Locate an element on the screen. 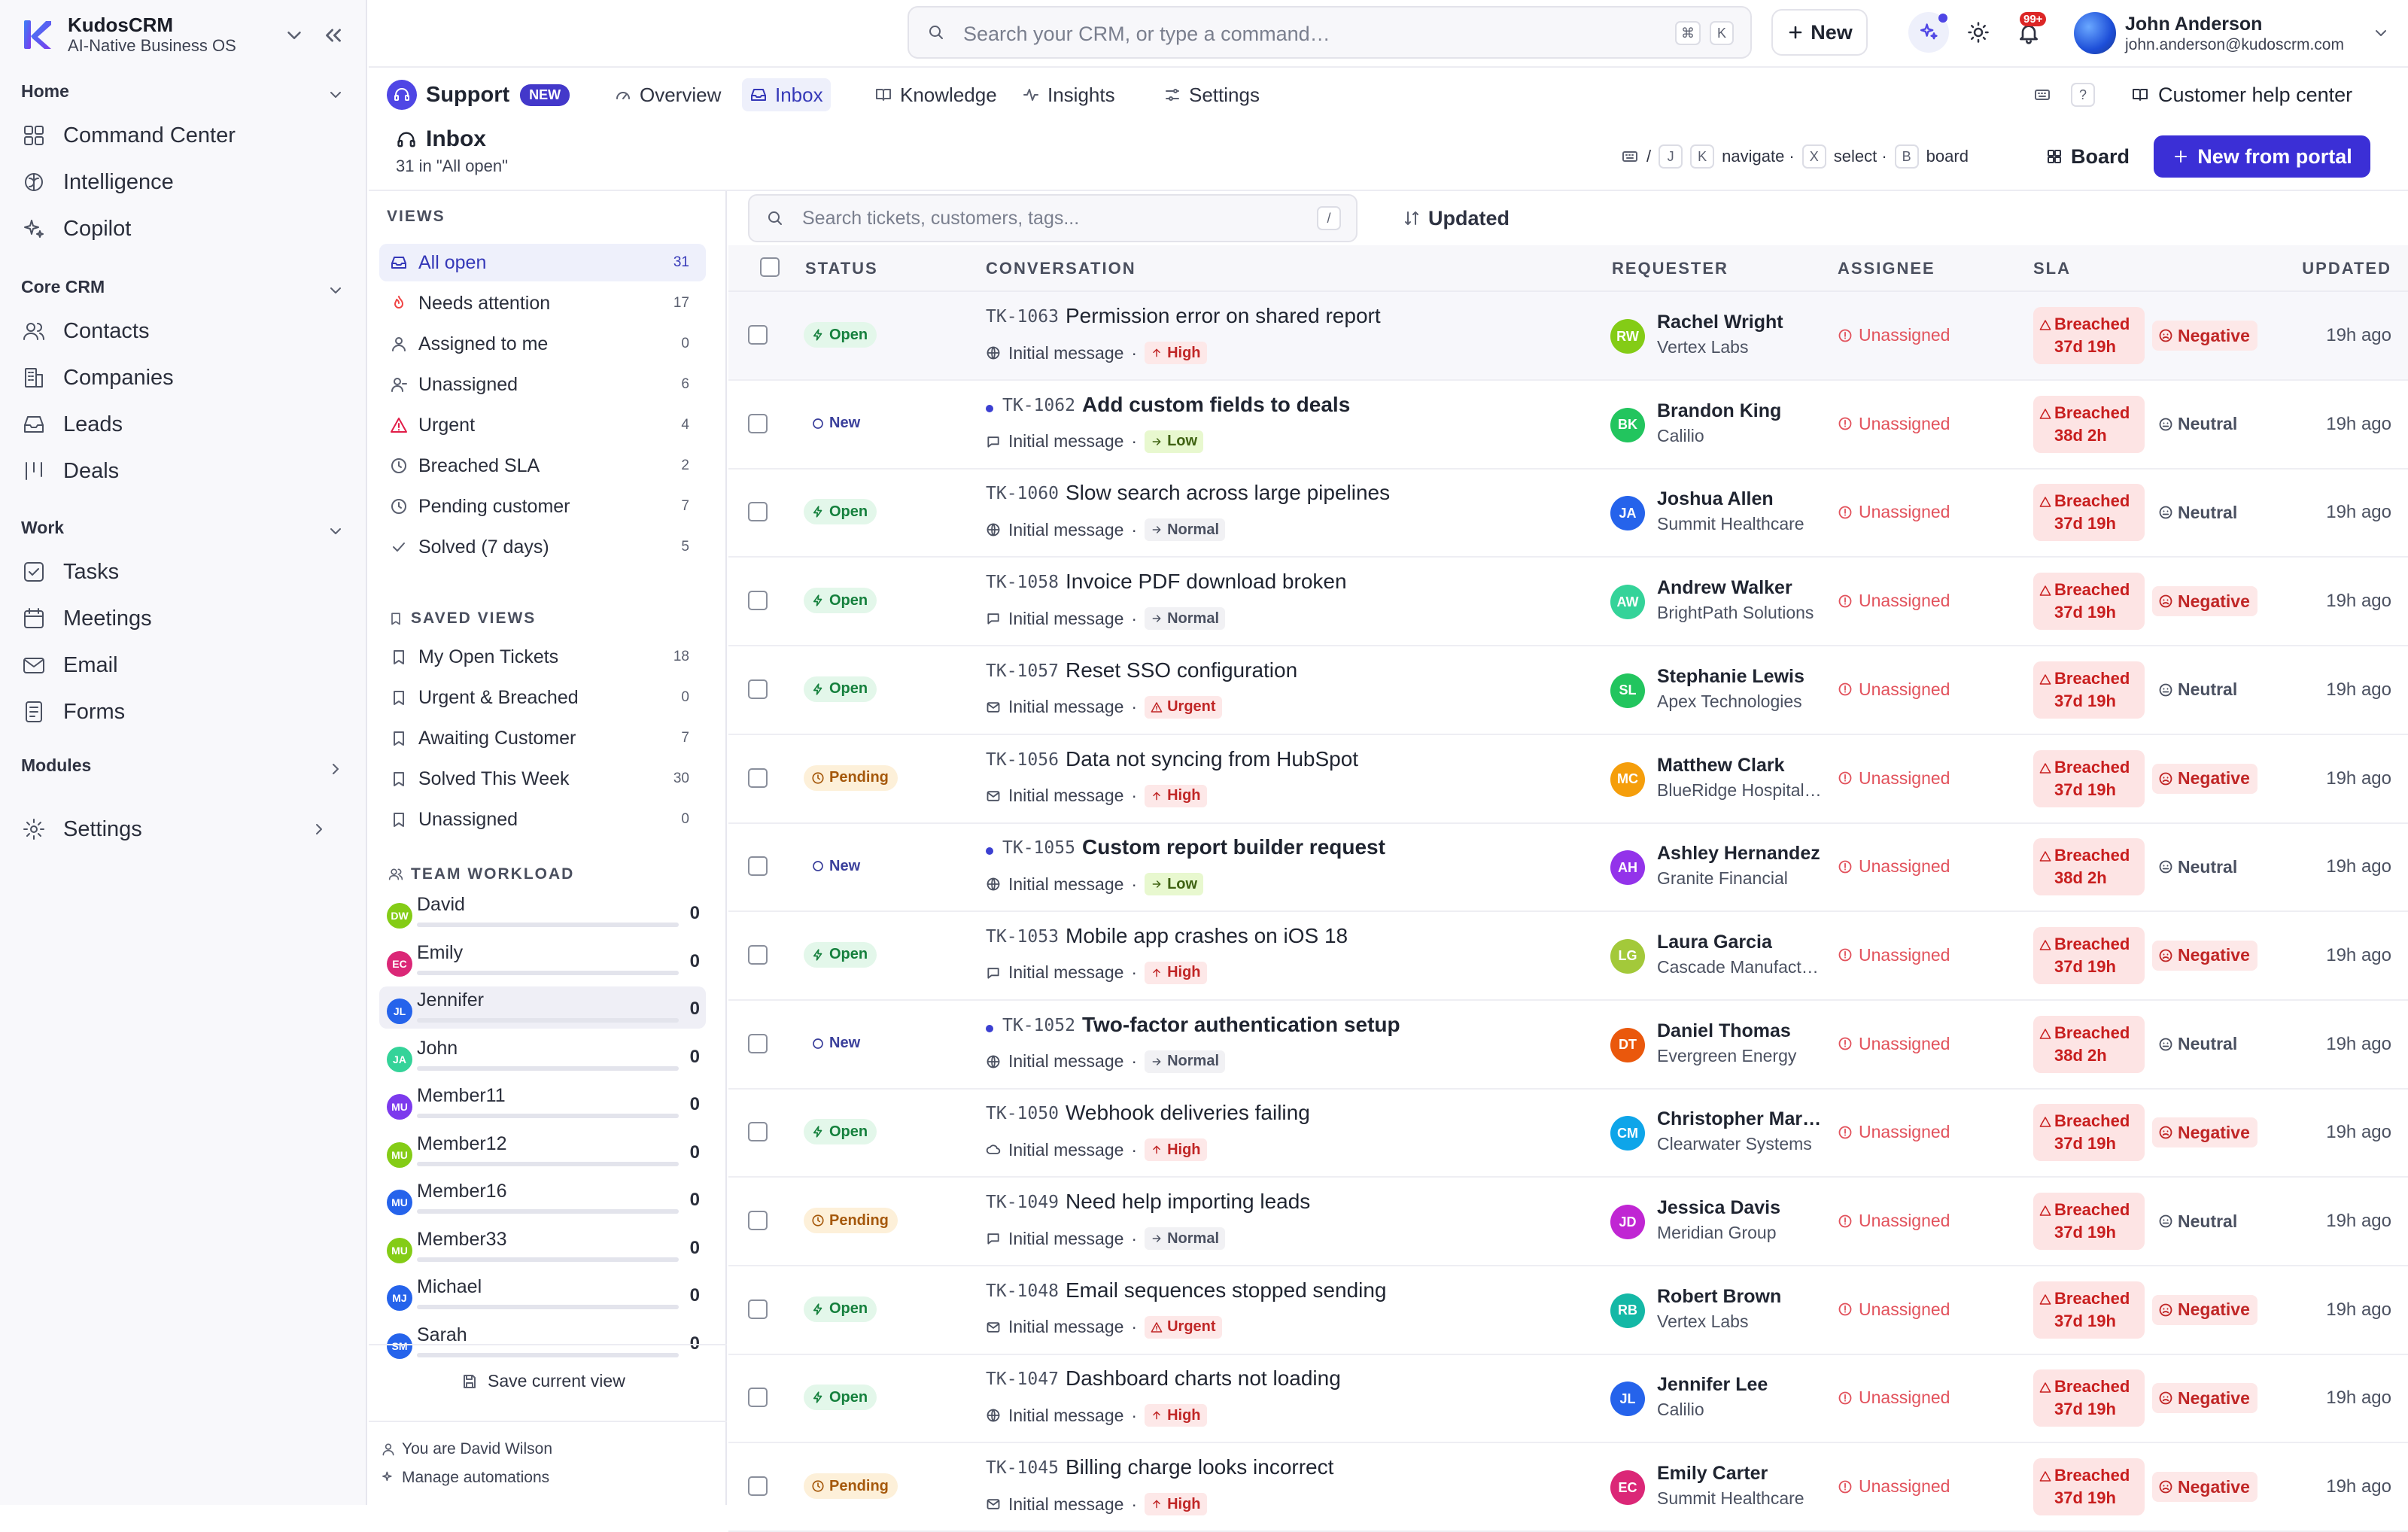 The width and height of the screenshot is (2408, 1532). requester-name: Matthew Clark is located at coordinates (1740, 766).